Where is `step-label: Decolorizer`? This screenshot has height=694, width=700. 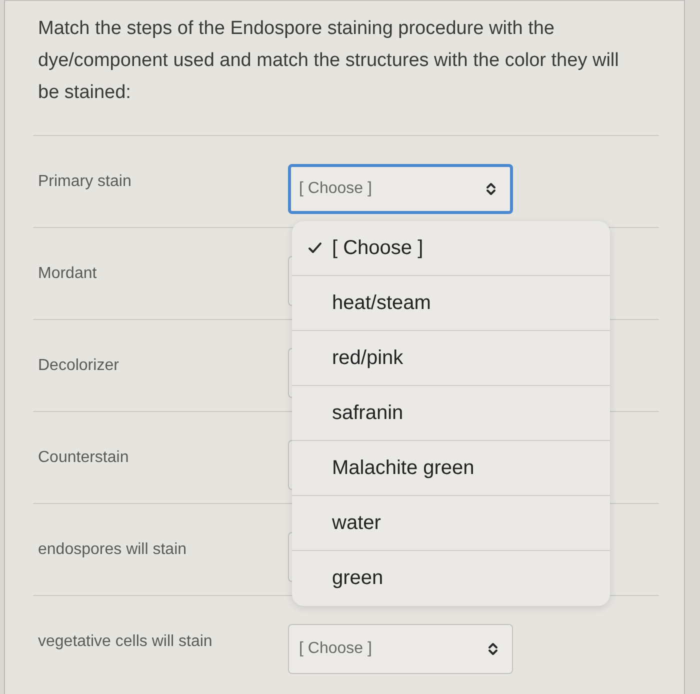 step-label: Decolorizer is located at coordinates (78, 366).